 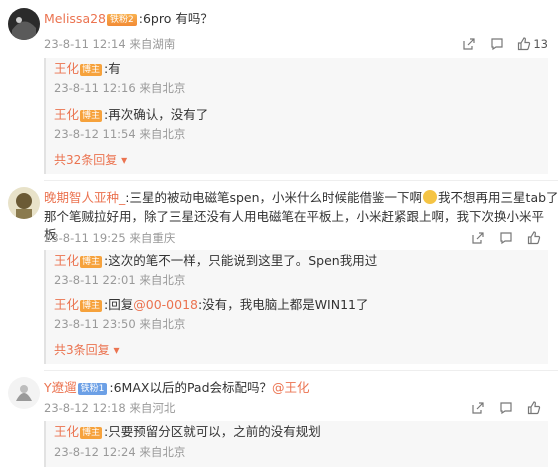 What do you see at coordinates (212, 431) in the screenshot?
I see `reply-body: :只要预留分区就可以，之前的没有规划` at bounding box center [212, 431].